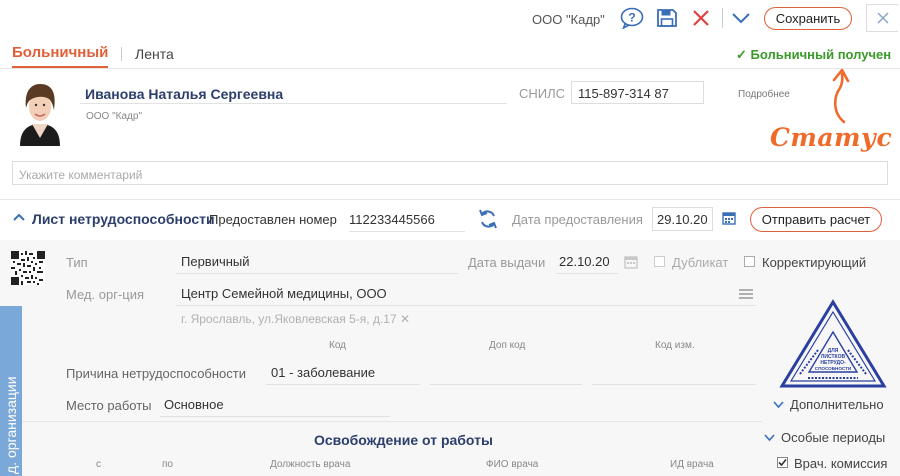 The width and height of the screenshot is (900, 476). Describe the element at coordinates (77, 262) in the screenshot. I see `type-label: Тип` at that location.